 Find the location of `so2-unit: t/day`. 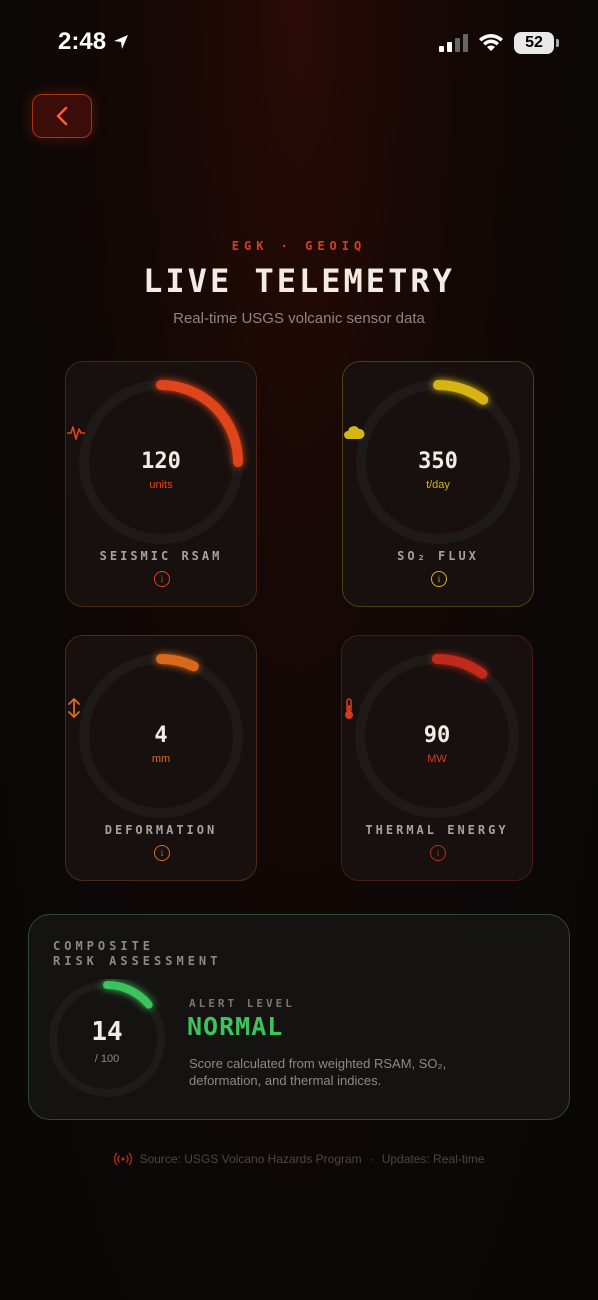

so2-unit: t/day is located at coordinates (438, 485).